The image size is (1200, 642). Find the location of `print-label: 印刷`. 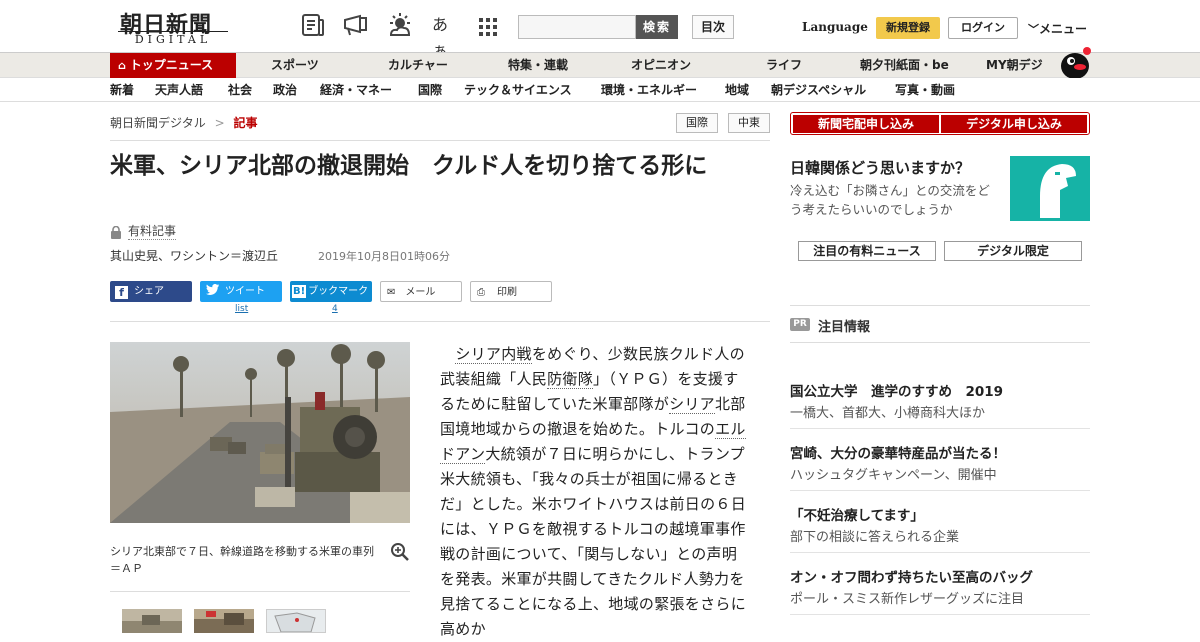

print-label: 印刷 is located at coordinates (507, 292).